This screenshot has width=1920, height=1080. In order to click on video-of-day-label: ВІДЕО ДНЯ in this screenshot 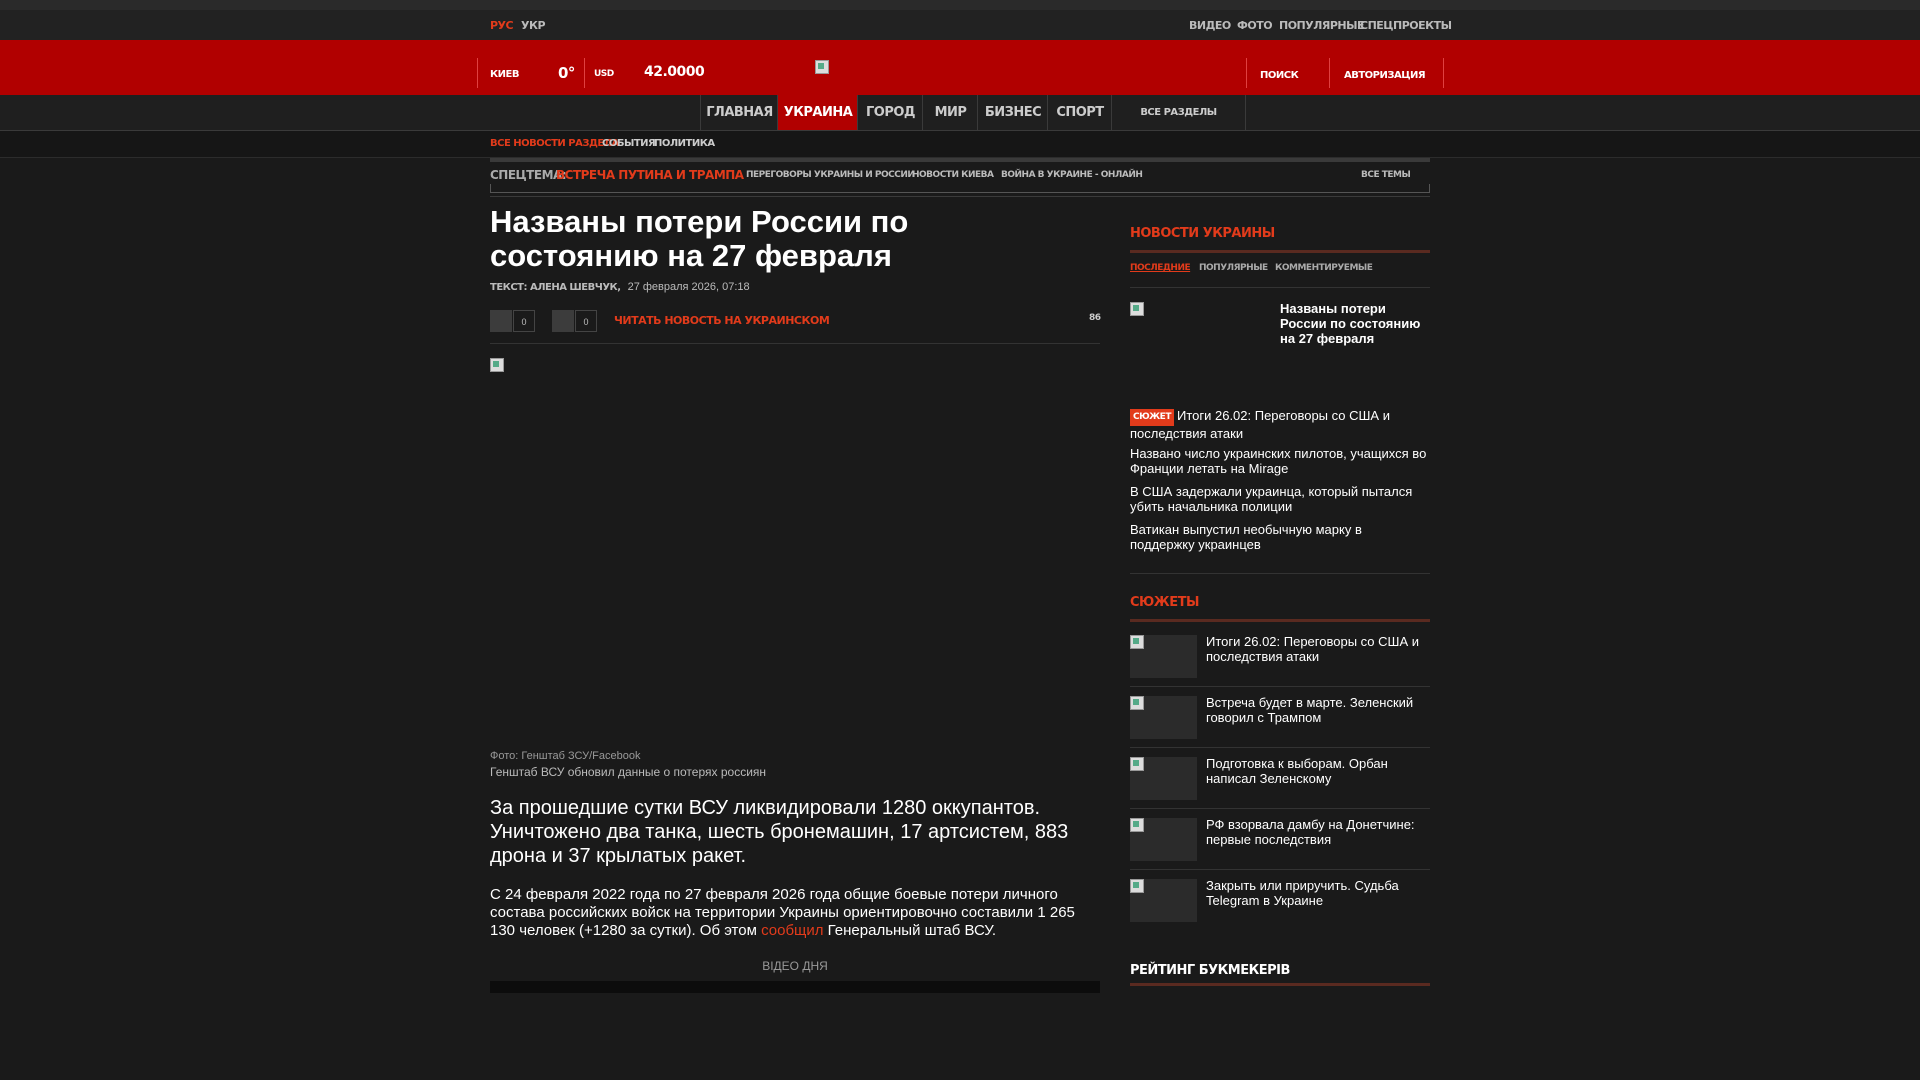, I will do `click(795, 966)`.